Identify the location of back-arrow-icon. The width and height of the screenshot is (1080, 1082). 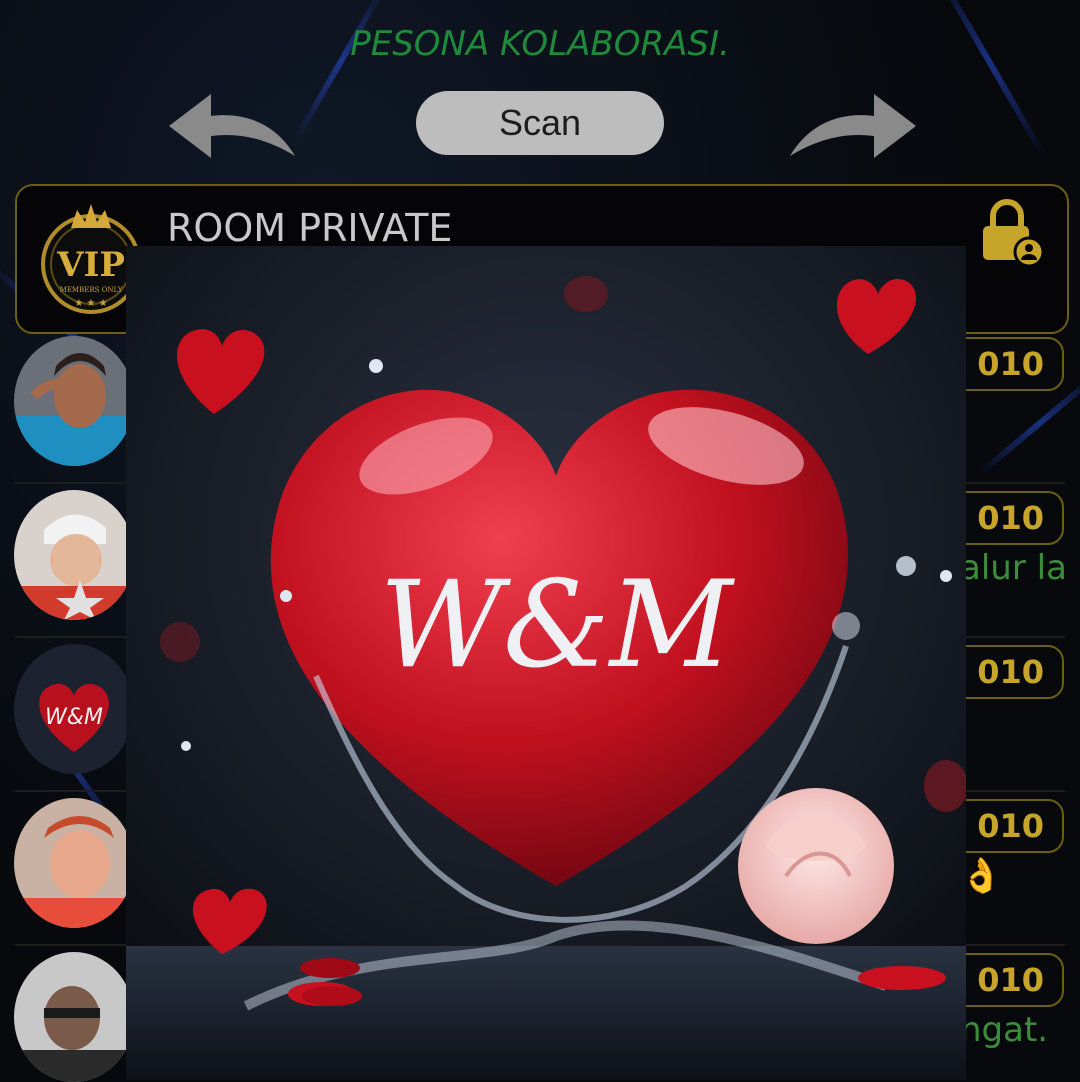
(235, 125).